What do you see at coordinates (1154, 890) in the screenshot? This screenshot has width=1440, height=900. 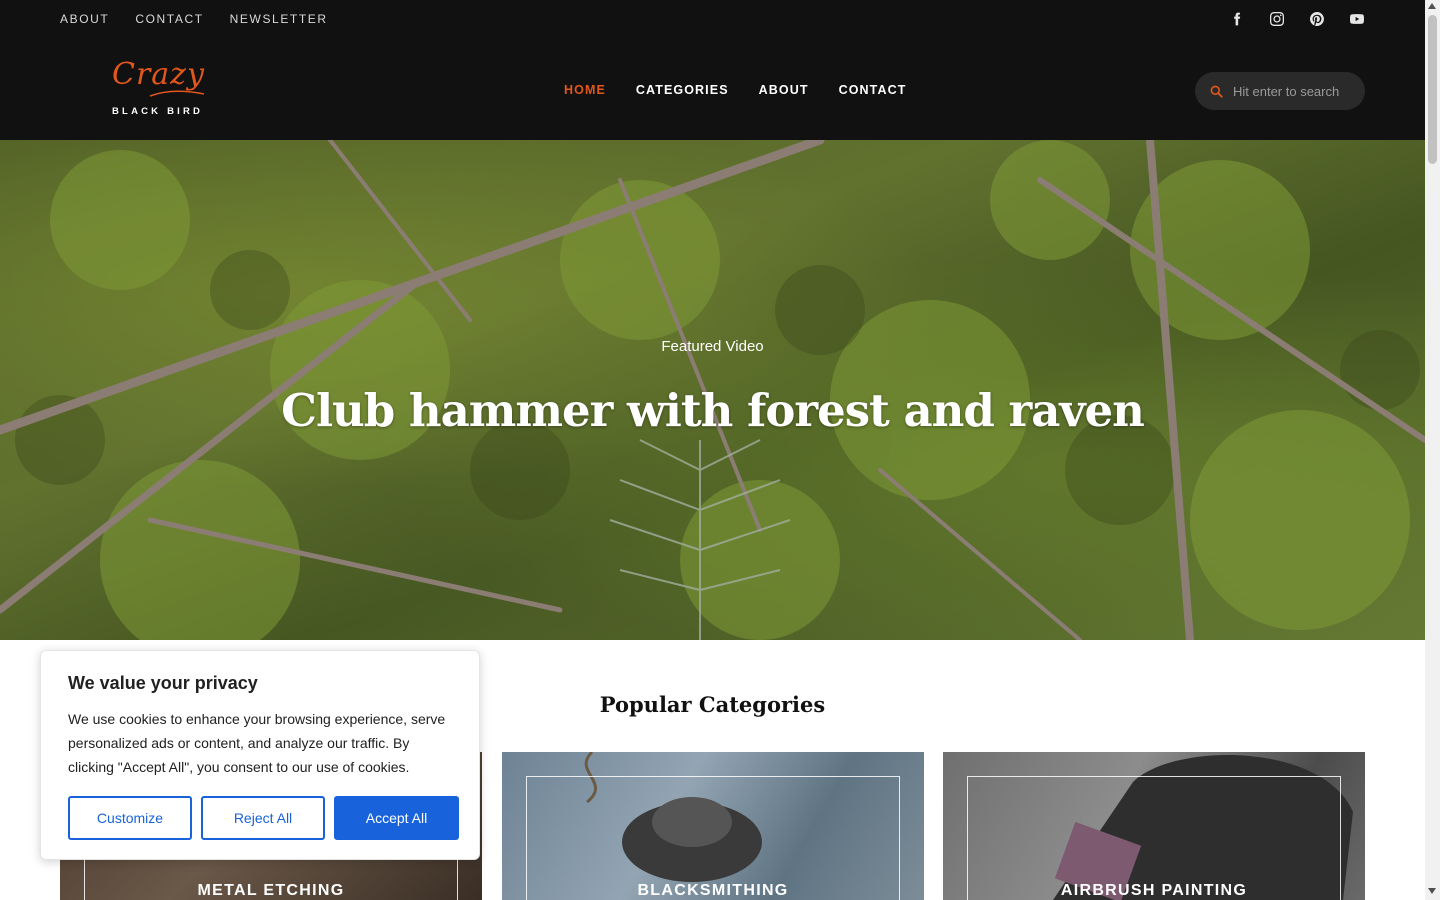 I see `category-label: AIRBRUSH PAINTING` at bounding box center [1154, 890].